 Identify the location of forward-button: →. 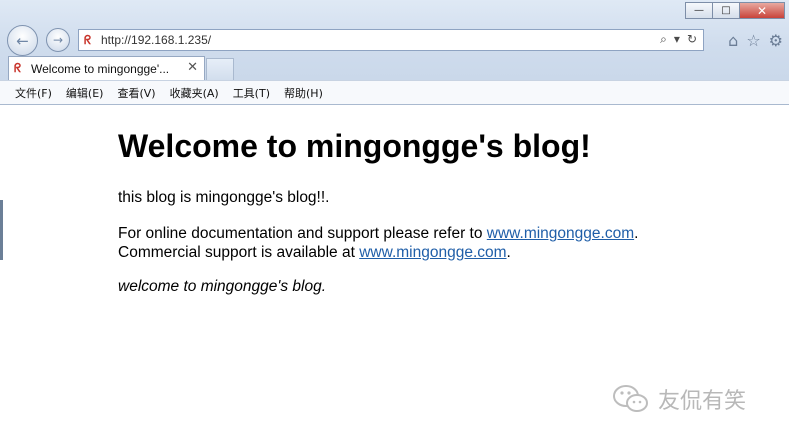
(58, 40).